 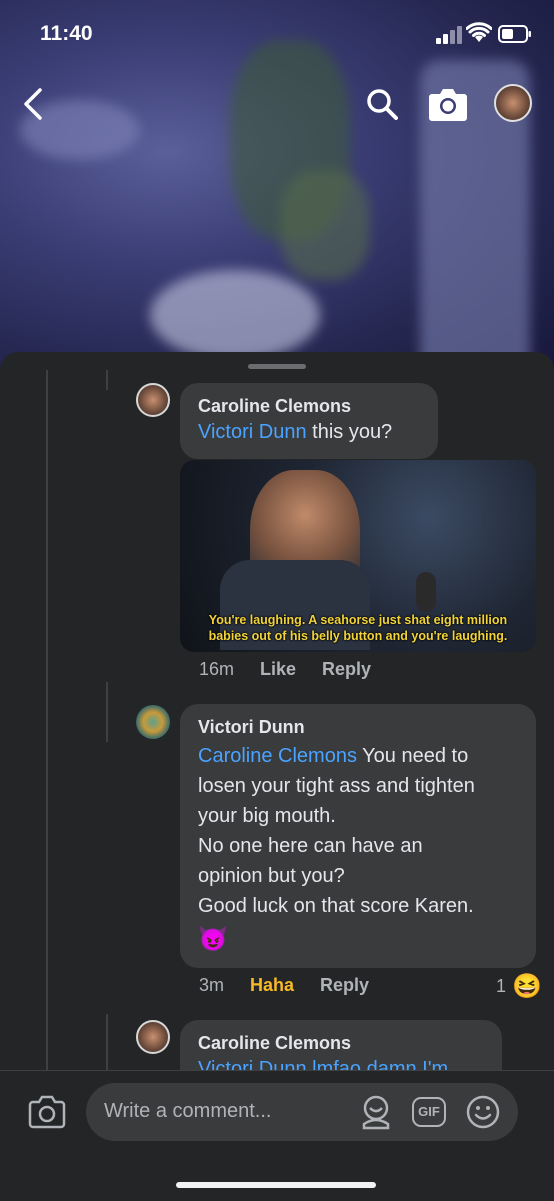 I want to click on status-time: 11:40, so click(x=66, y=33).